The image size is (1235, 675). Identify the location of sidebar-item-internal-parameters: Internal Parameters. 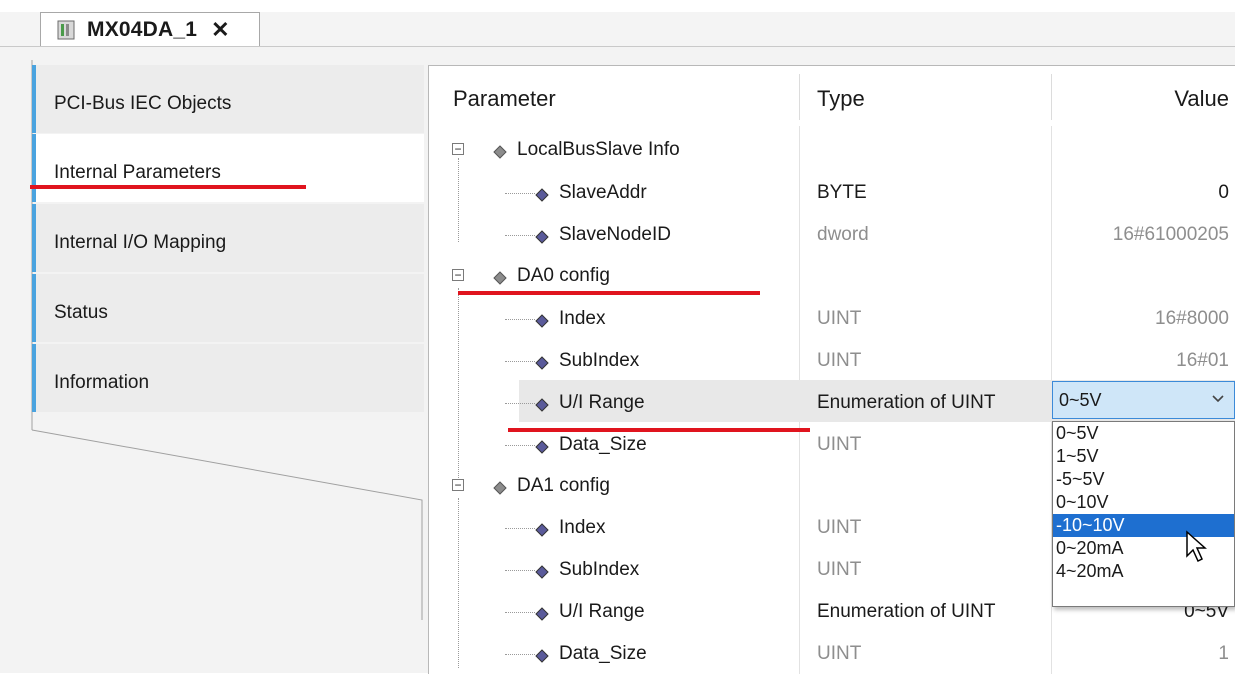
(228, 168).